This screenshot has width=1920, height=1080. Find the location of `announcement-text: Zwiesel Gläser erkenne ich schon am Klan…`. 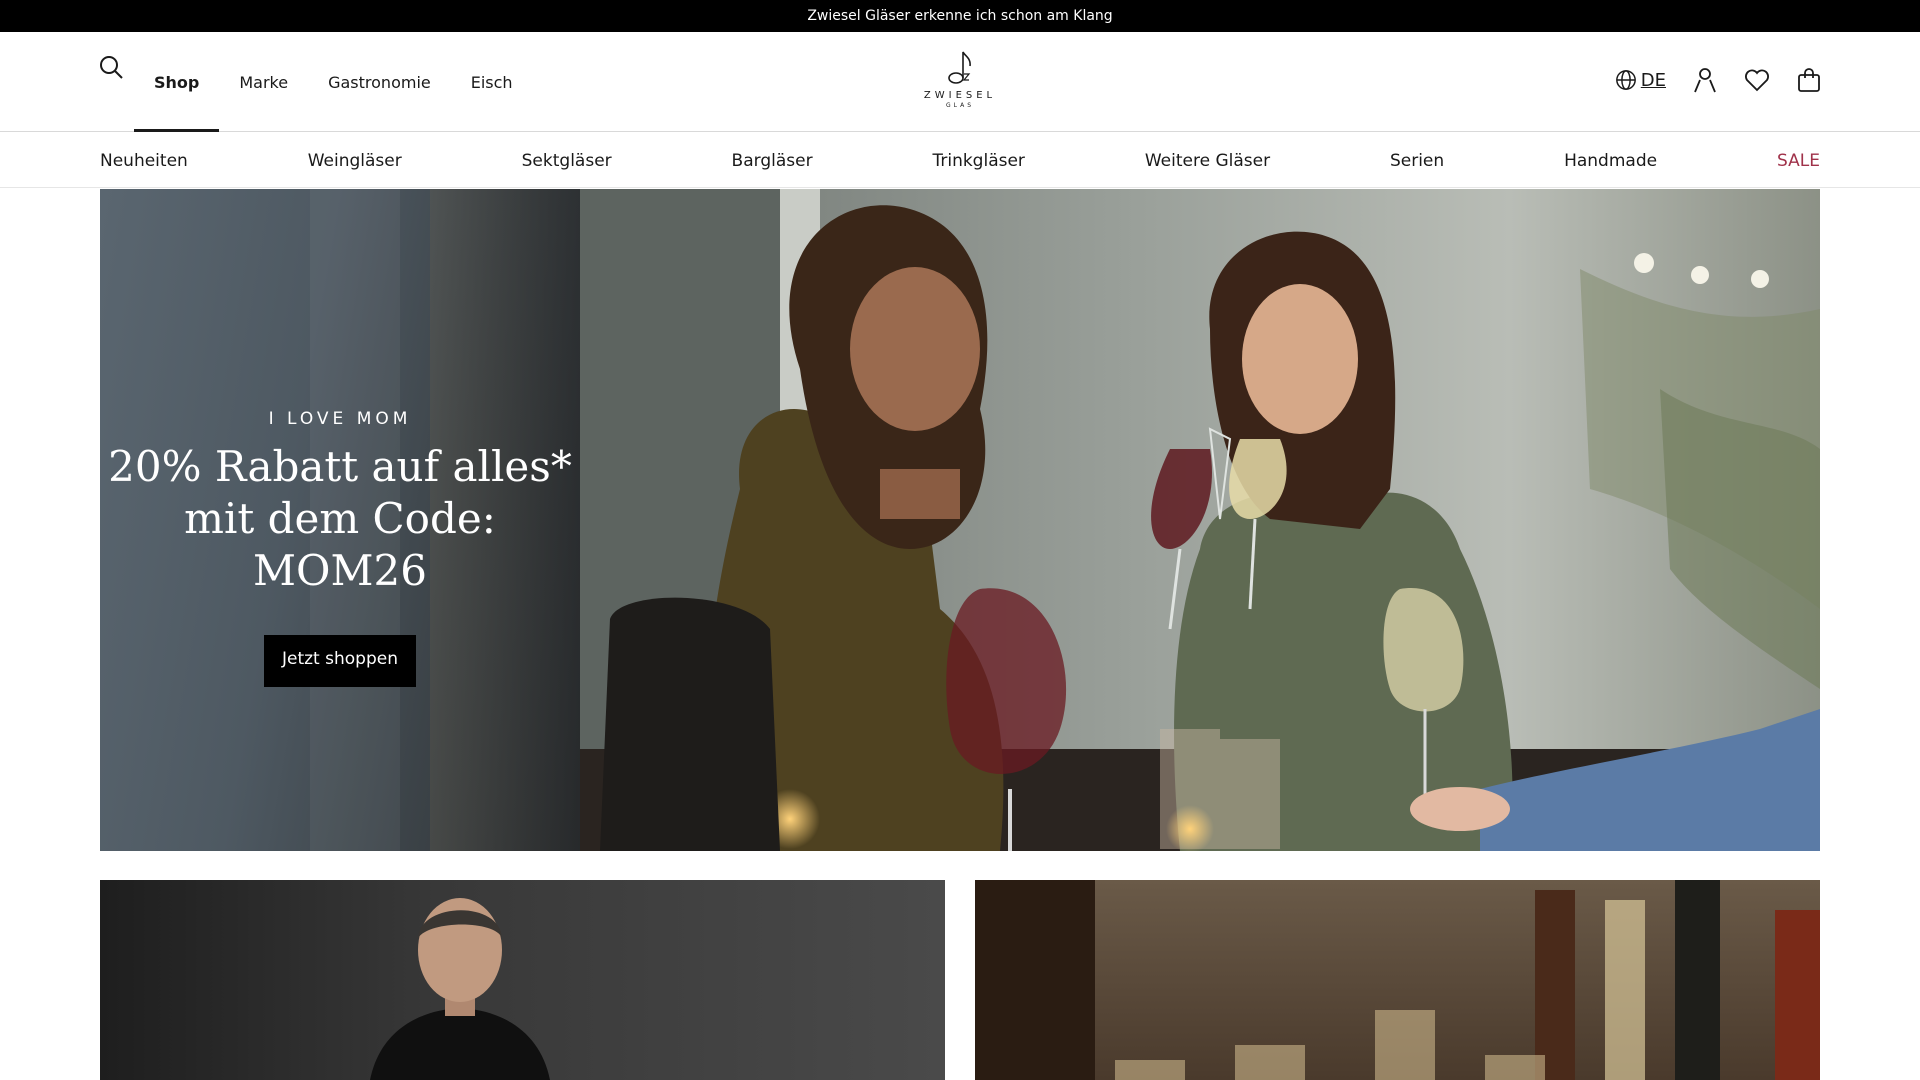

announcement-text: Zwiesel Gläser erkenne ich schon am Klan… is located at coordinates (960, 16).